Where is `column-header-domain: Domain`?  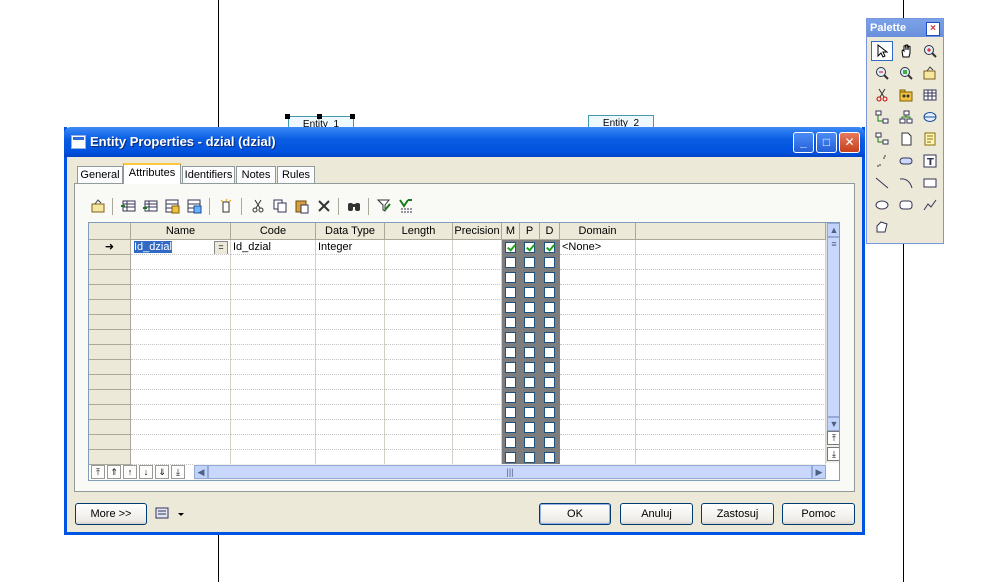
column-header-domain: Domain is located at coordinates (598, 231).